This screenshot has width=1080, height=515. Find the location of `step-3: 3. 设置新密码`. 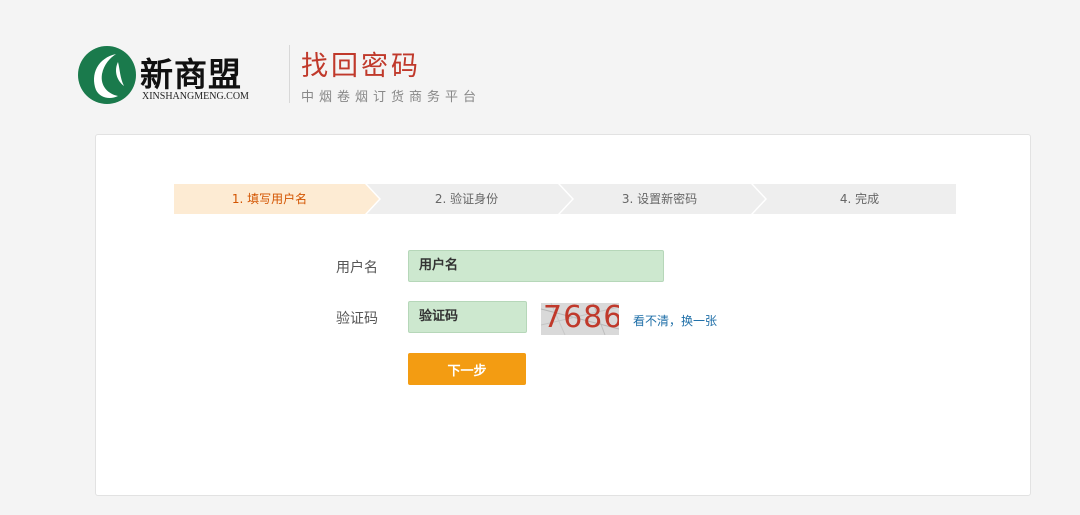

step-3: 3. 设置新密码 is located at coordinates (662, 199).